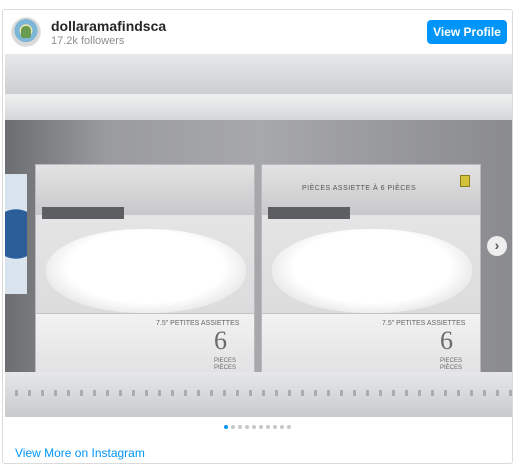 The width and height of the screenshot is (524, 466). I want to click on avatar-logo-icon, so click(26, 32).